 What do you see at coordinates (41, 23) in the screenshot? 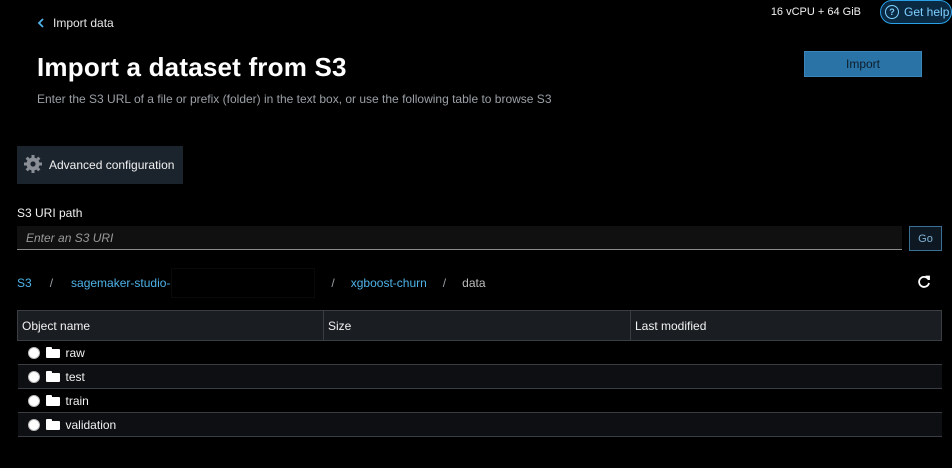
I see `chevron-left-icon` at bounding box center [41, 23].